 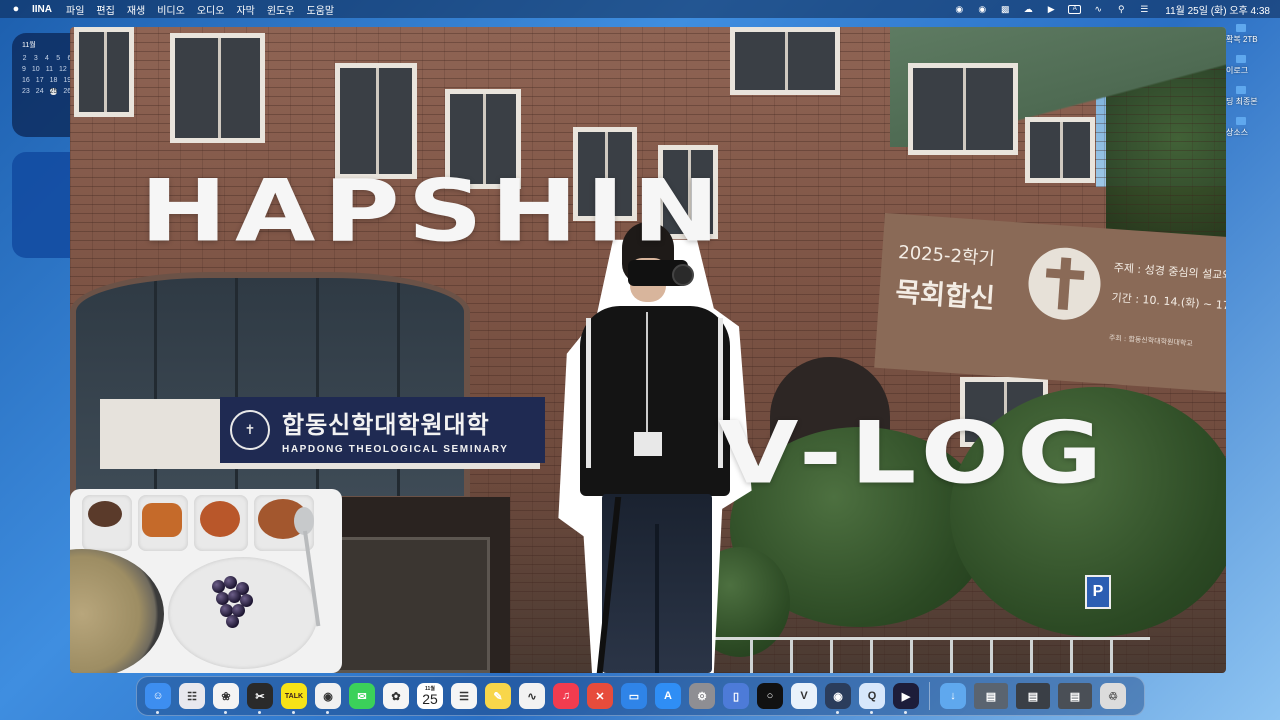 I want to click on id-card, so click(x=648, y=444).